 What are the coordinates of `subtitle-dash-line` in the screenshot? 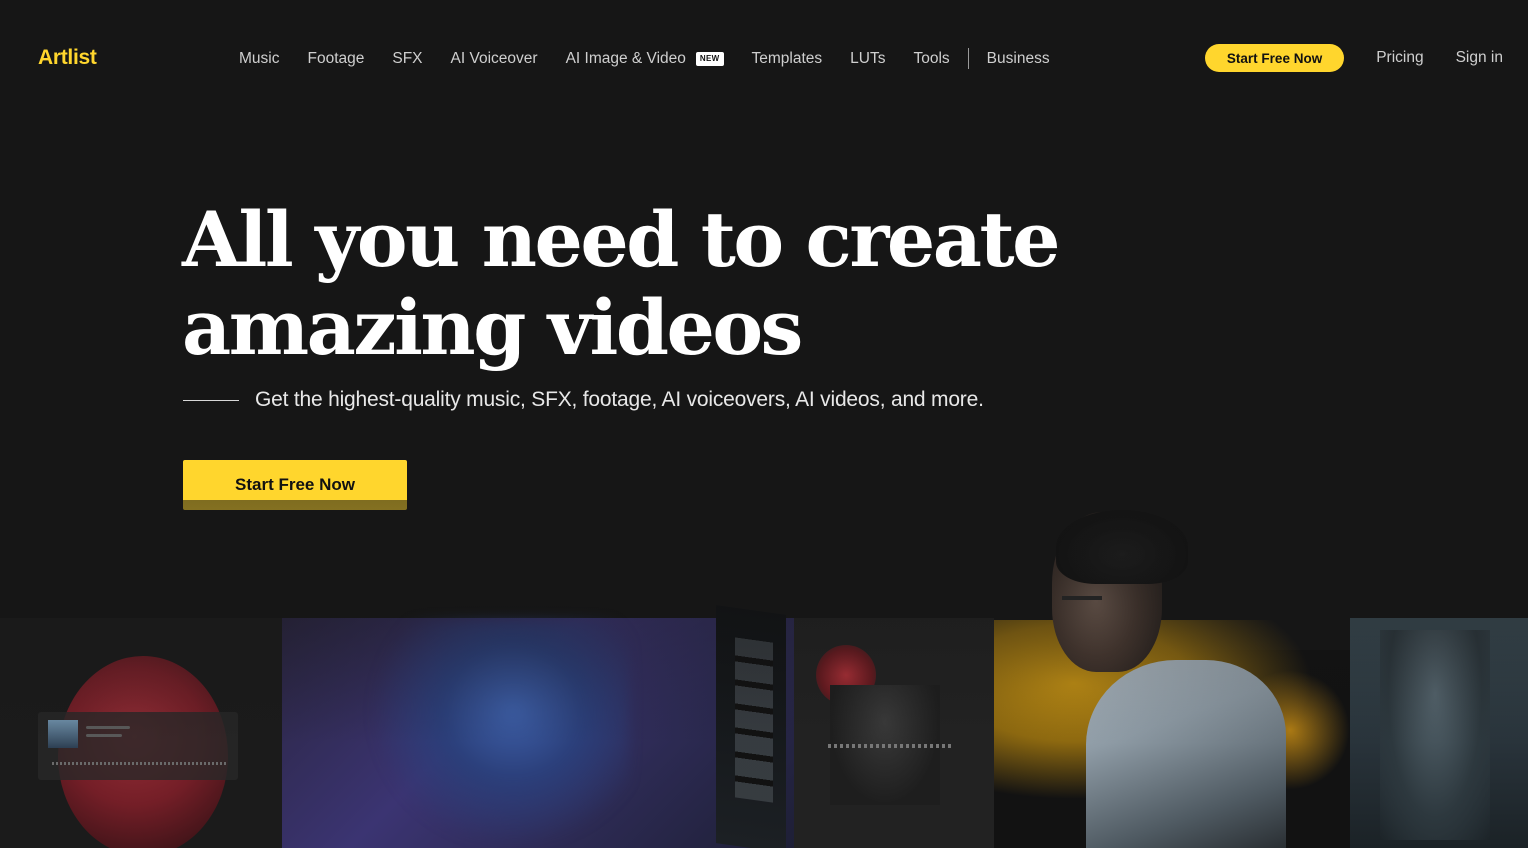 It's located at (211, 400).